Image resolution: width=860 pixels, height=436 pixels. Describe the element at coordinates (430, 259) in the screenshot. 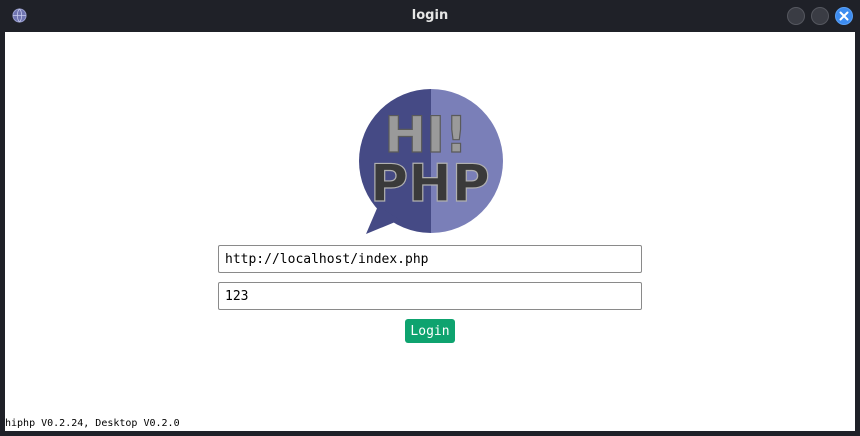

I see `url-input` at that location.